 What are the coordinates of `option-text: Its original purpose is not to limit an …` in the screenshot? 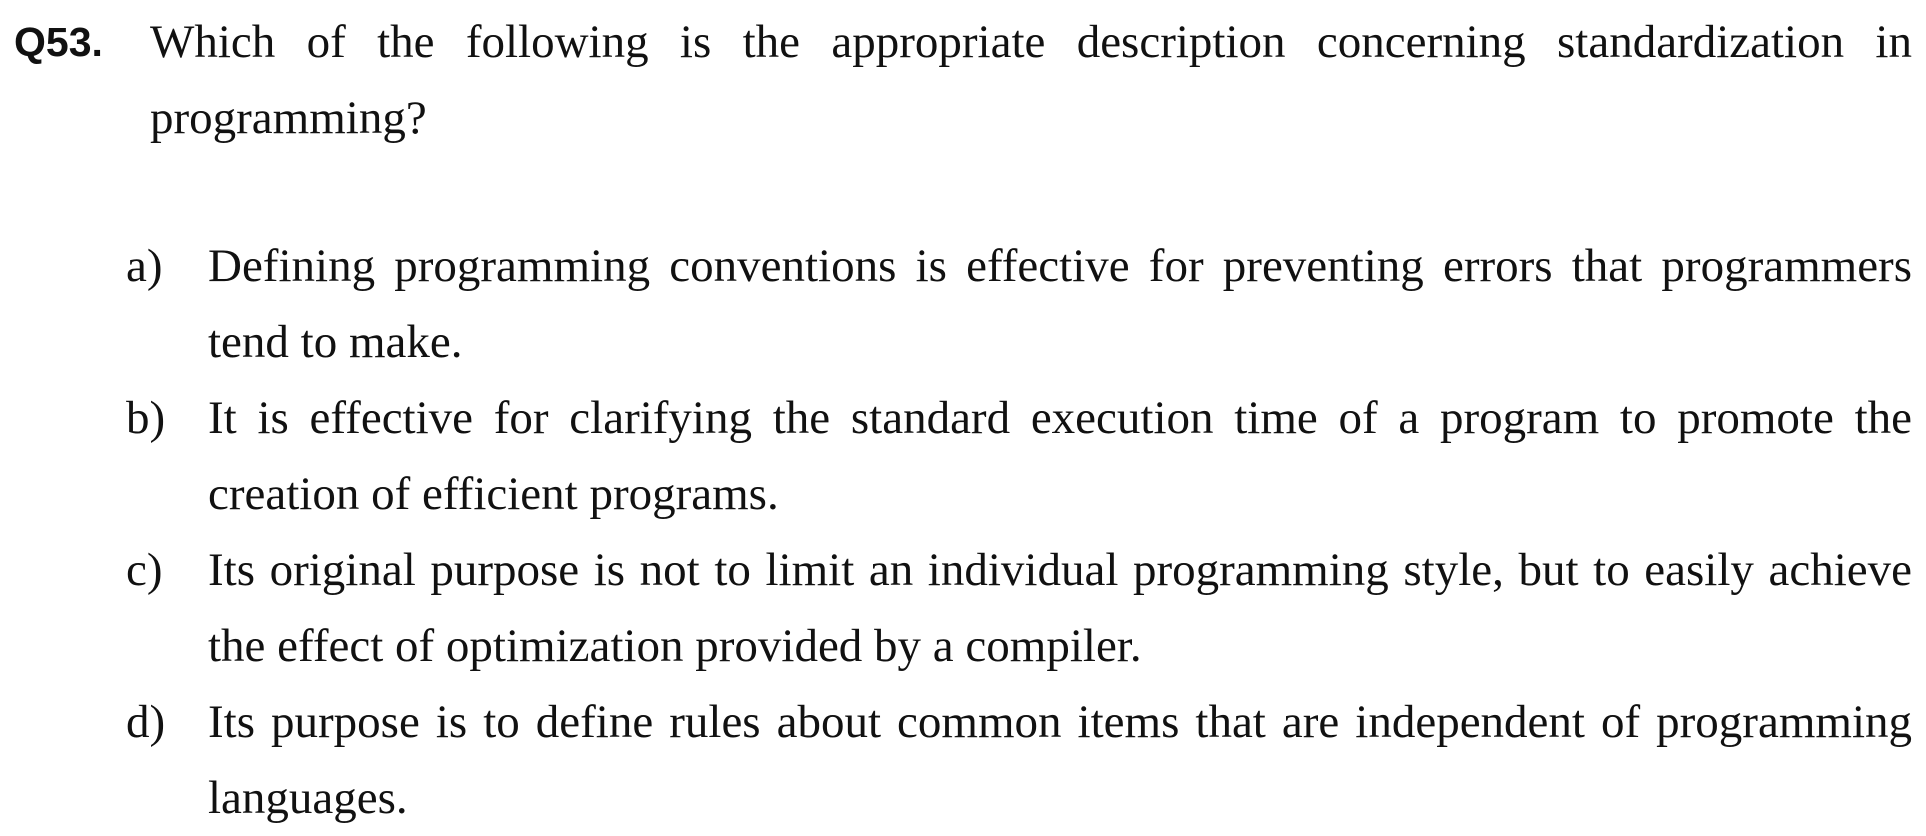 It's located at (1060, 608).